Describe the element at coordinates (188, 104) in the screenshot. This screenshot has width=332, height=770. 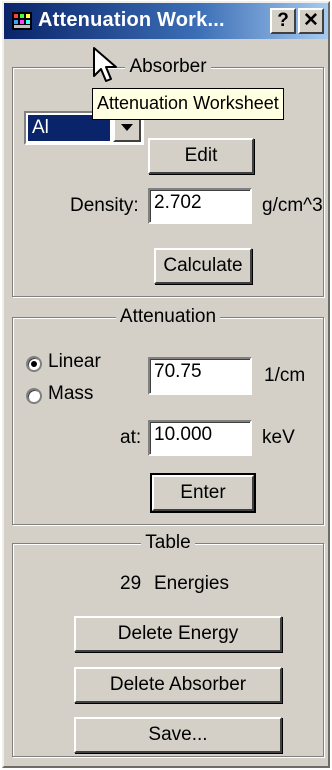
I see `tooltip: Attenuation Worksheet` at that location.